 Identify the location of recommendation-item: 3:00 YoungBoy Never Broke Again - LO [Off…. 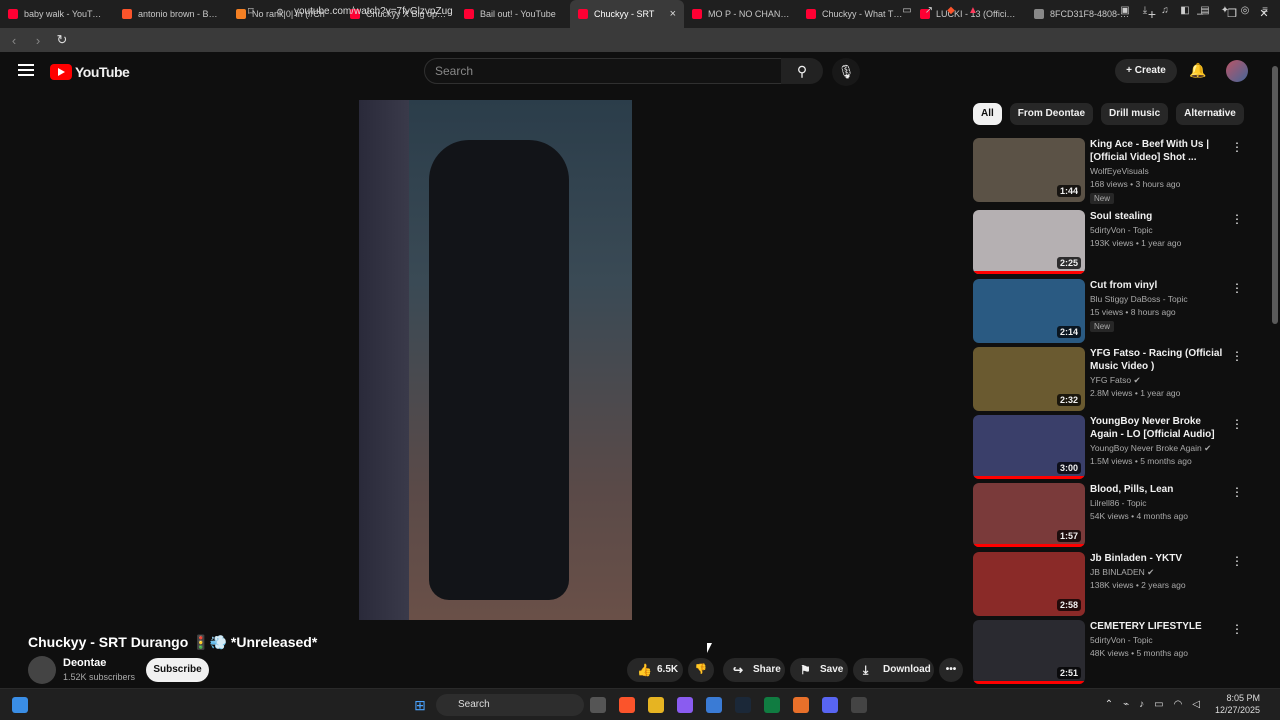
(1110, 447).